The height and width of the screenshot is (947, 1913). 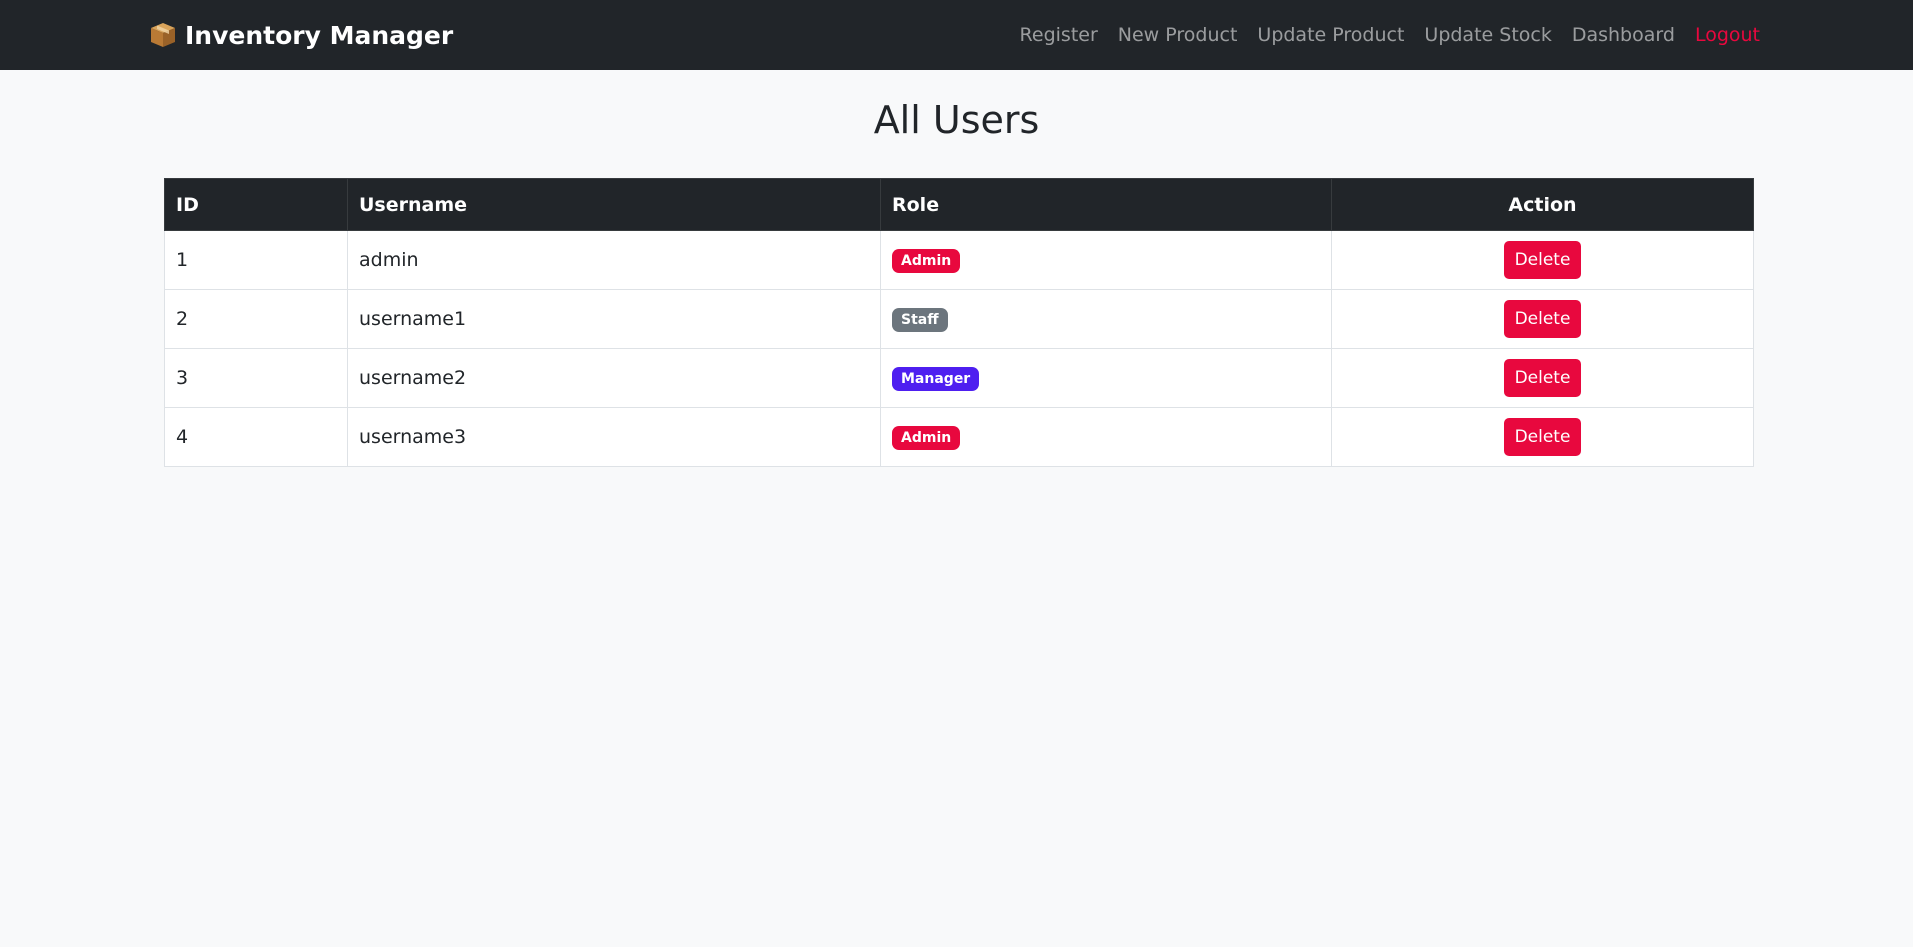 What do you see at coordinates (1059, 35) in the screenshot?
I see `nav-link-register: Register` at bounding box center [1059, 35].